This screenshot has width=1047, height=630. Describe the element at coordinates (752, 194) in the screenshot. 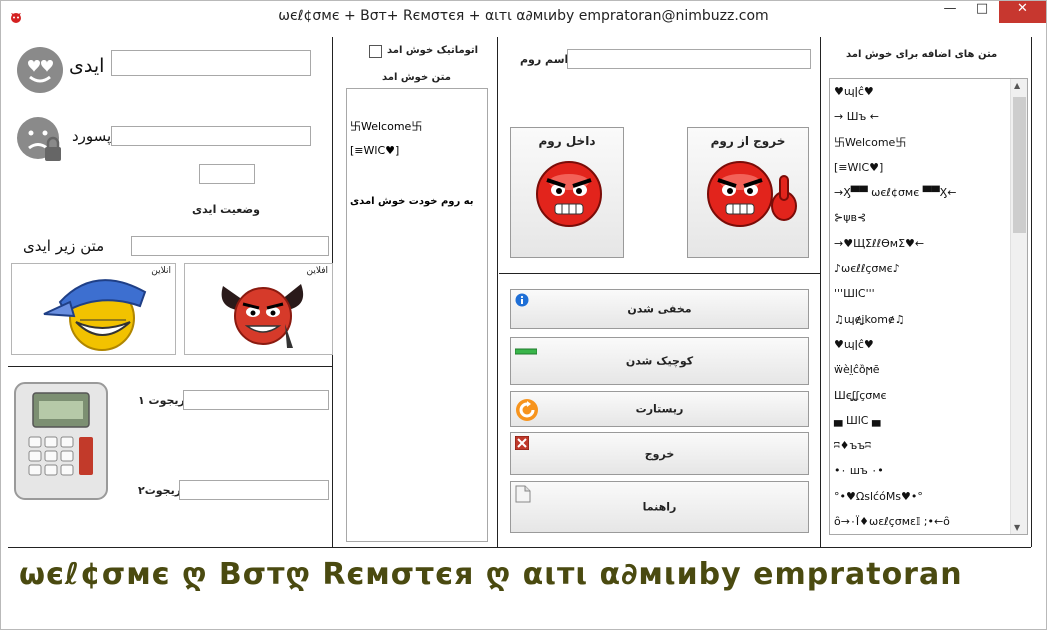

I see `angry-pointing-smiley-icon` at that location.